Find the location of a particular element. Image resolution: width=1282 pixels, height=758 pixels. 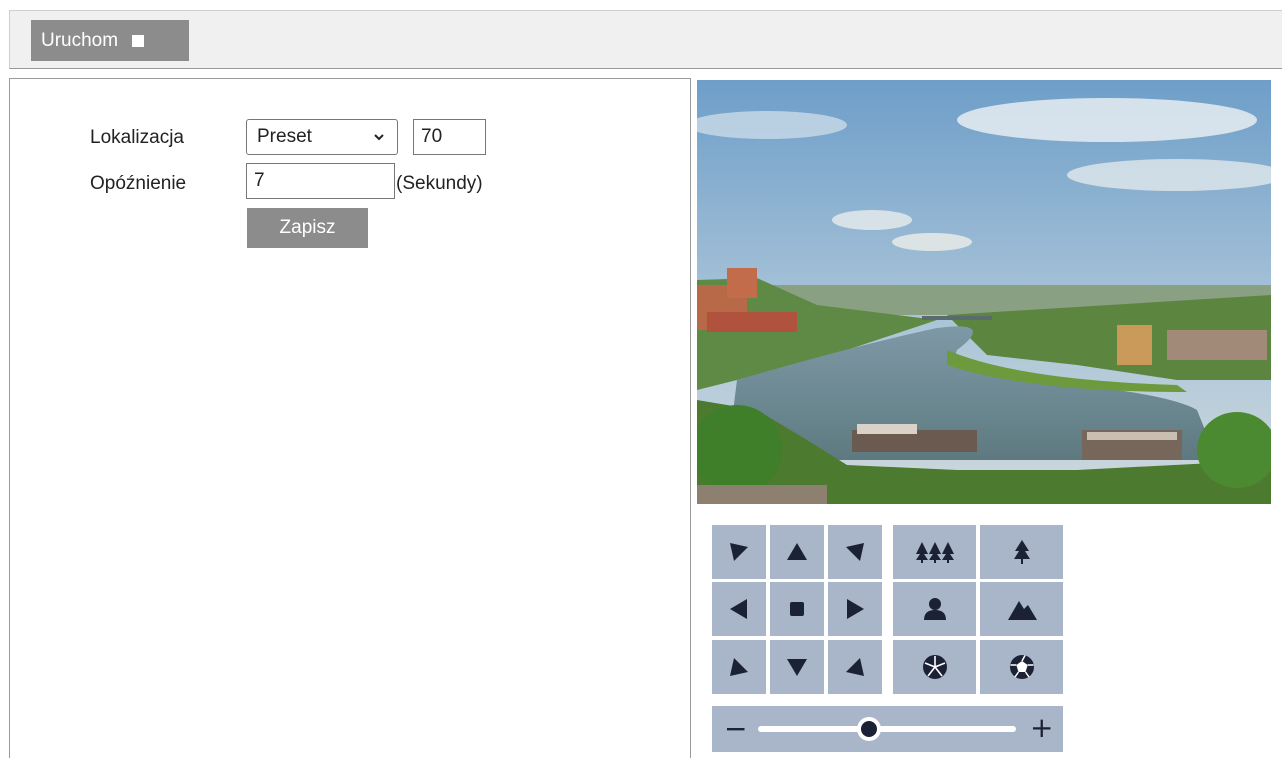

pan-down-button is located at coordinates (797, 667).